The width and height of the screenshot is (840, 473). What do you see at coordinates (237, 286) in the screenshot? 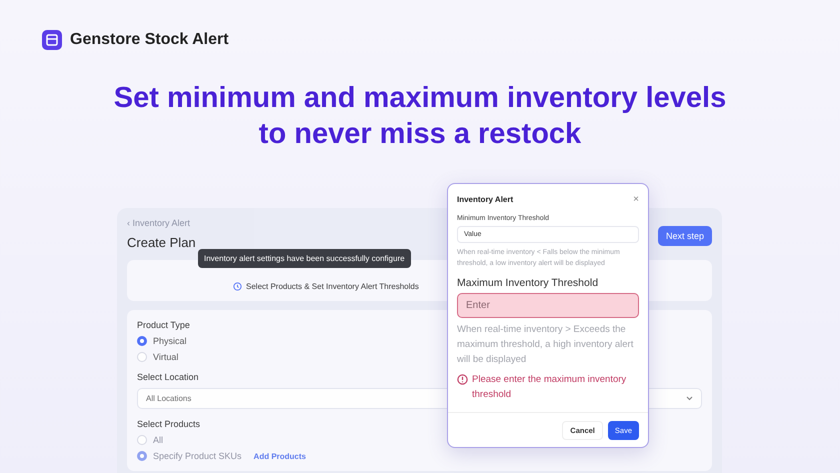
I see `clock-icon` at bounding box center [237, 286].